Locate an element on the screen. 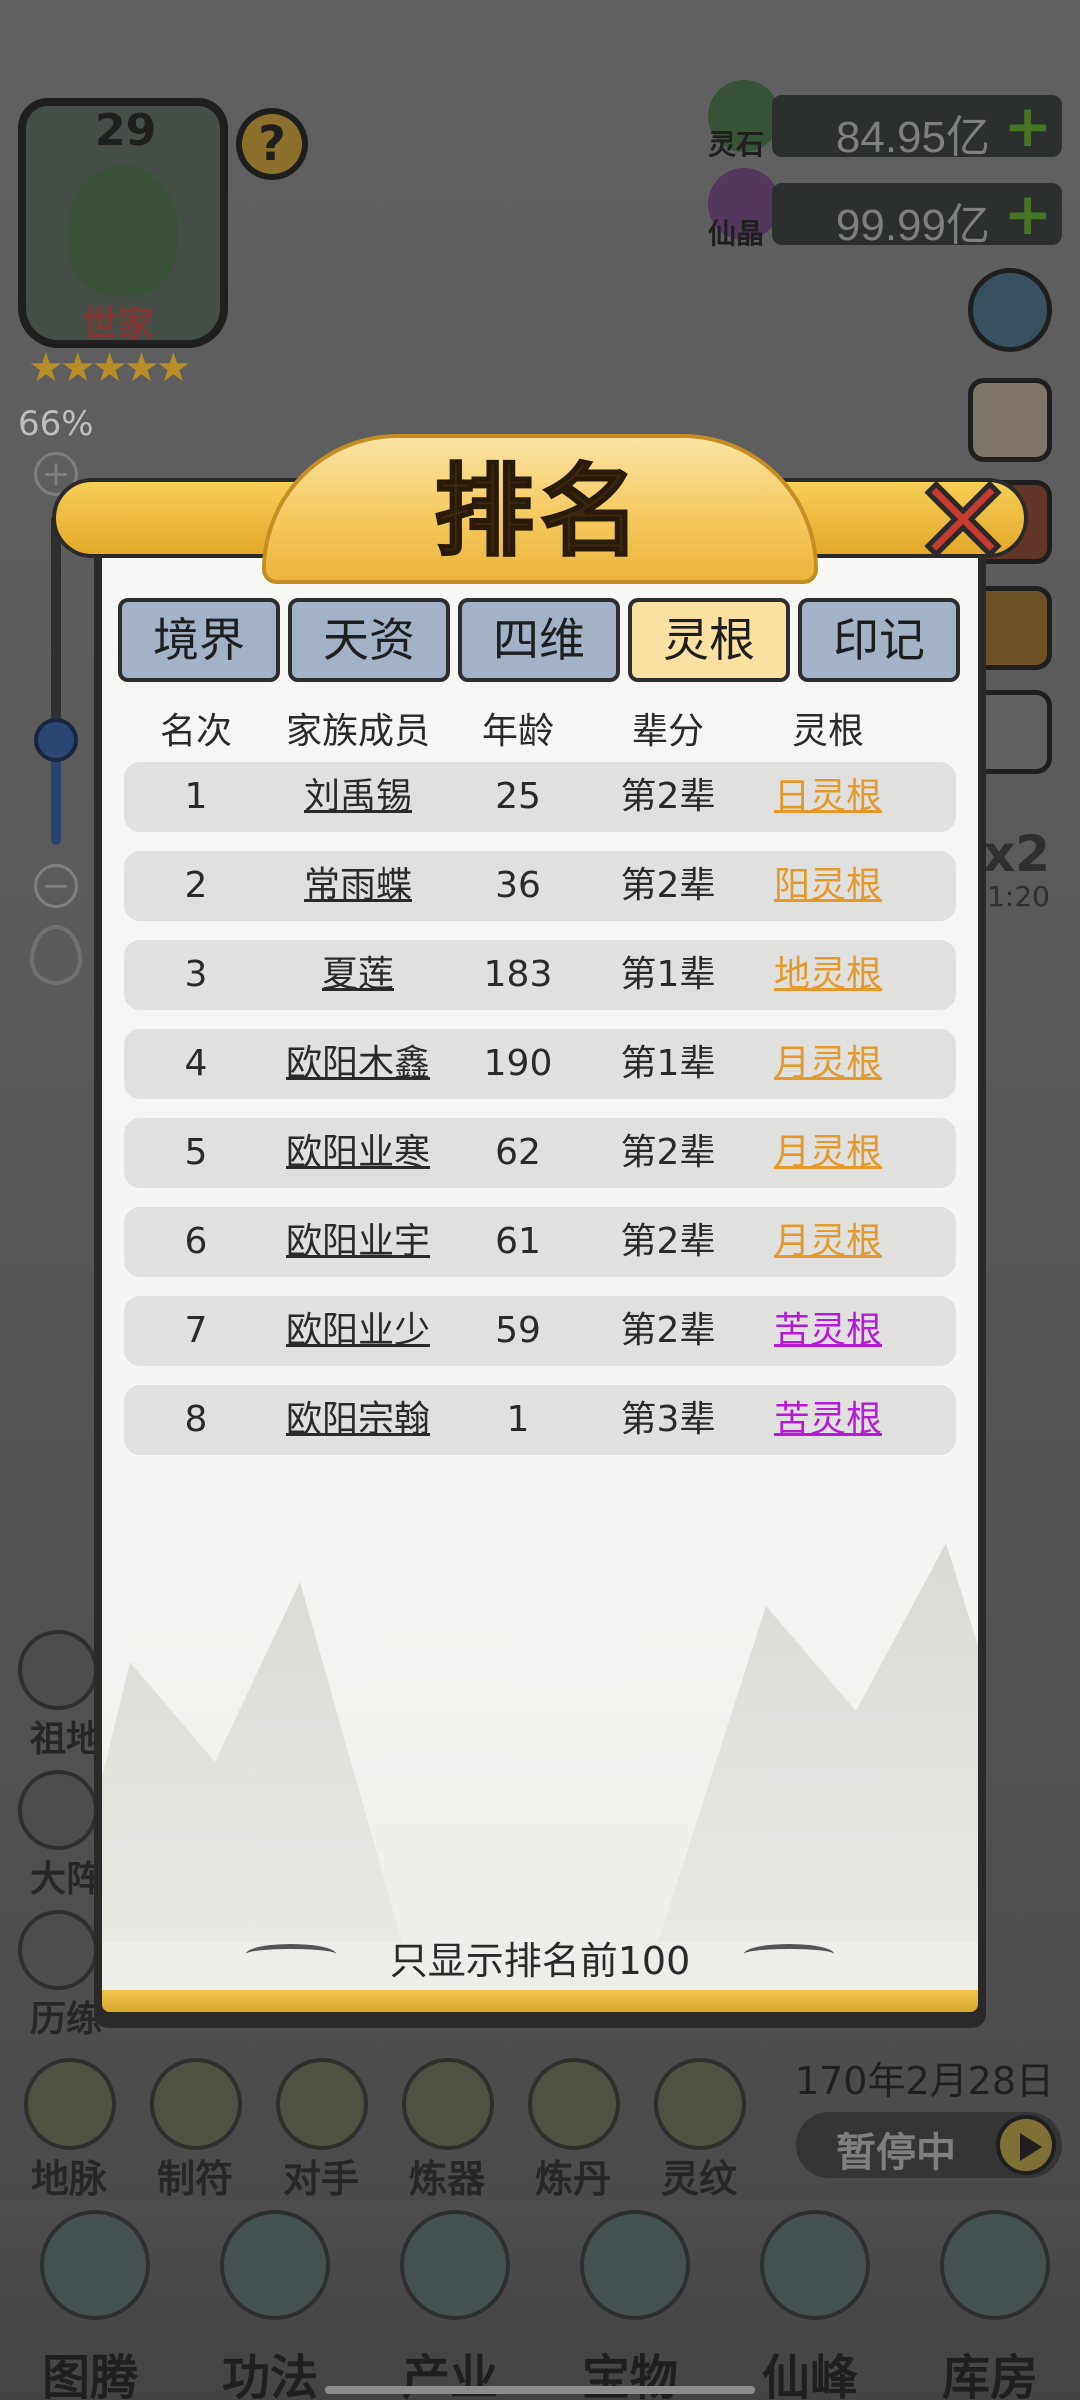 This screenshot has height=2400, width=1080. member-name-link: 夏莲 is located at coordinates (358, 975).